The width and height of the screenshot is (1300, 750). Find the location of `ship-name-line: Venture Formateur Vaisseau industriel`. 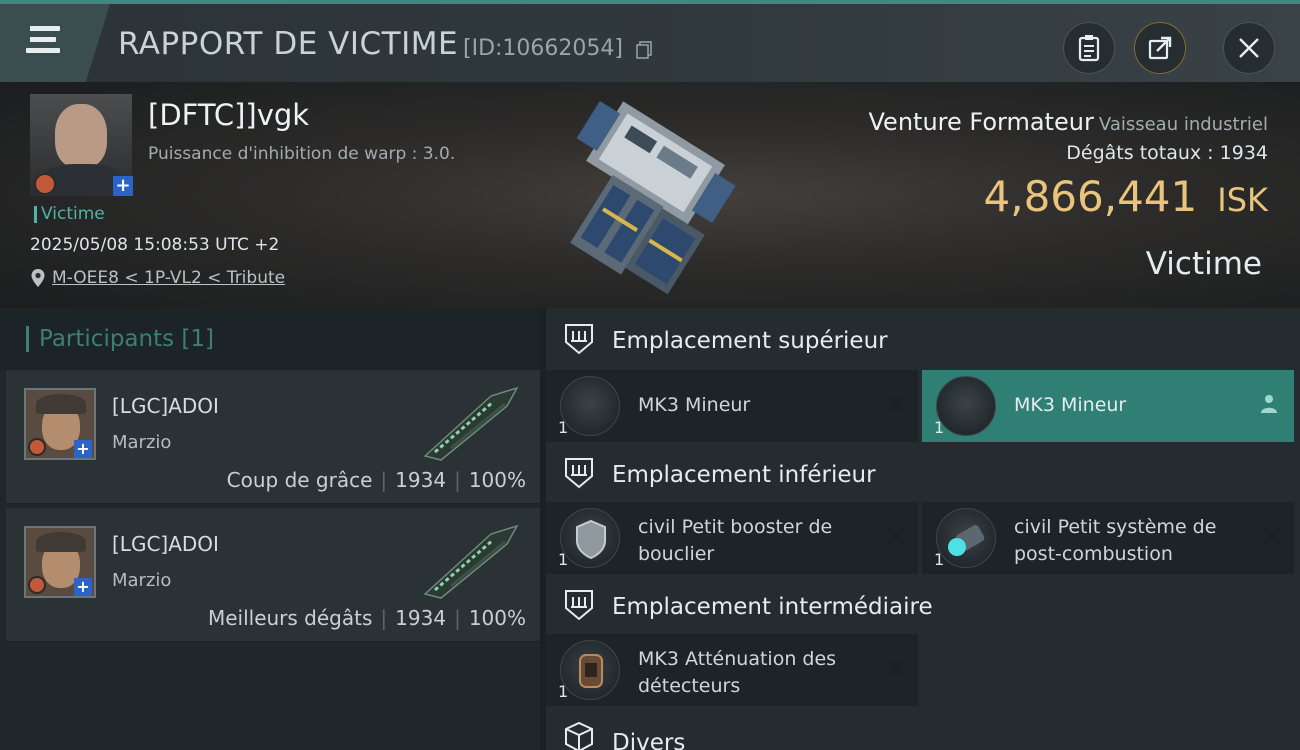

ship-name-line: Venture Formateur Vaisseau industriel is located at coordinates (1069, 122).